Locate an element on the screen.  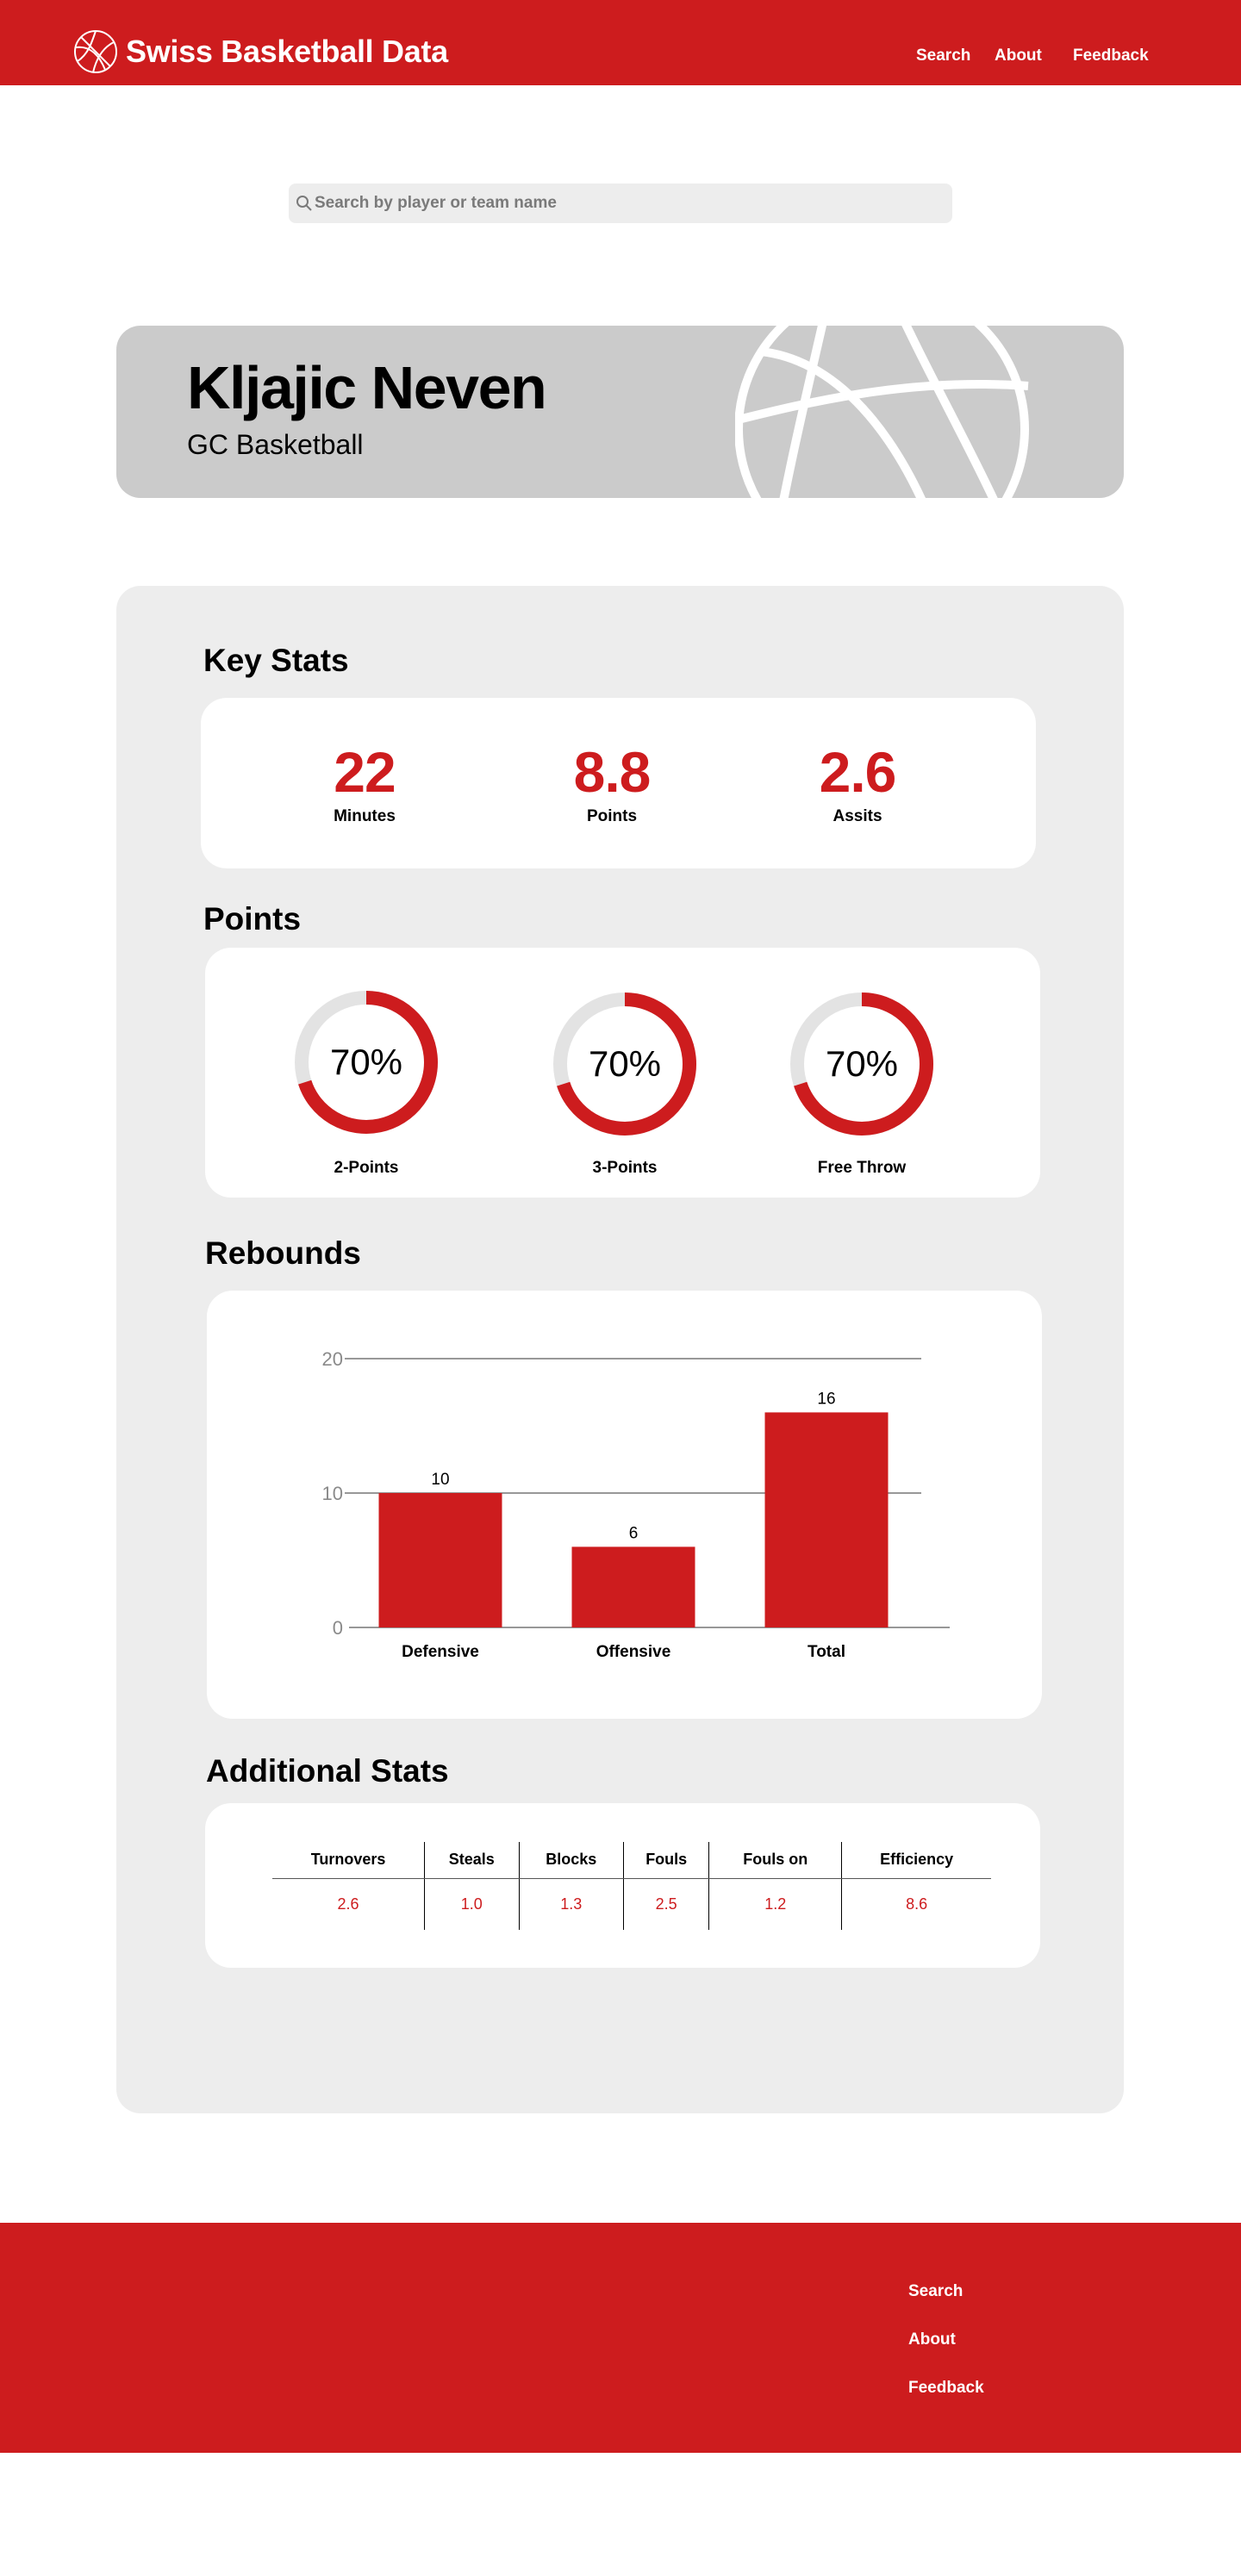
key-stat-label: Points is located at coordinates (612, 816).